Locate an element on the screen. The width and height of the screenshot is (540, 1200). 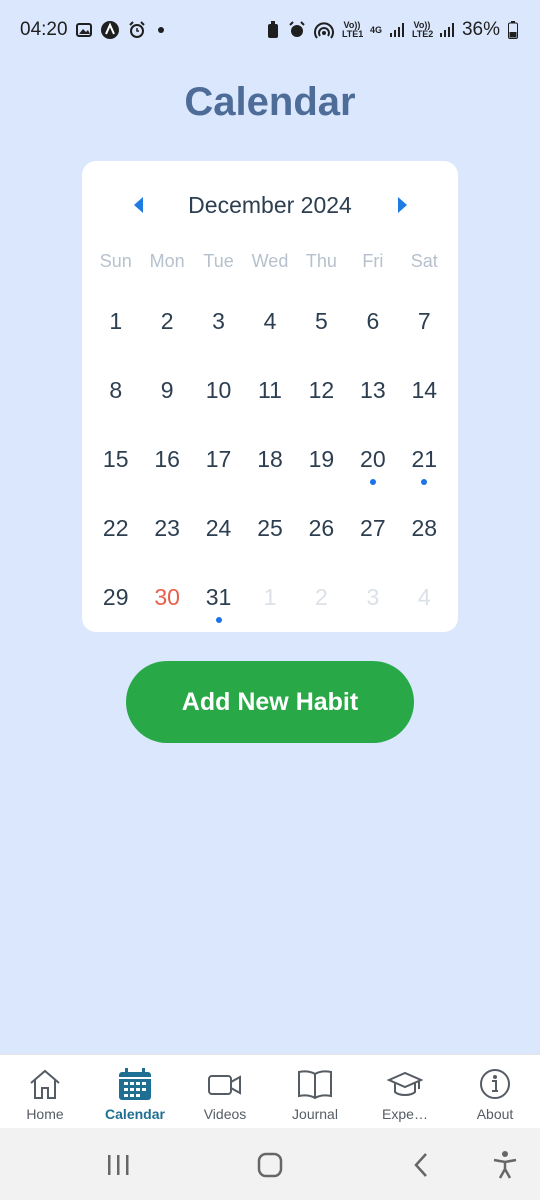
nav-label-videos: Videos is located at coordinates (225, 1114).